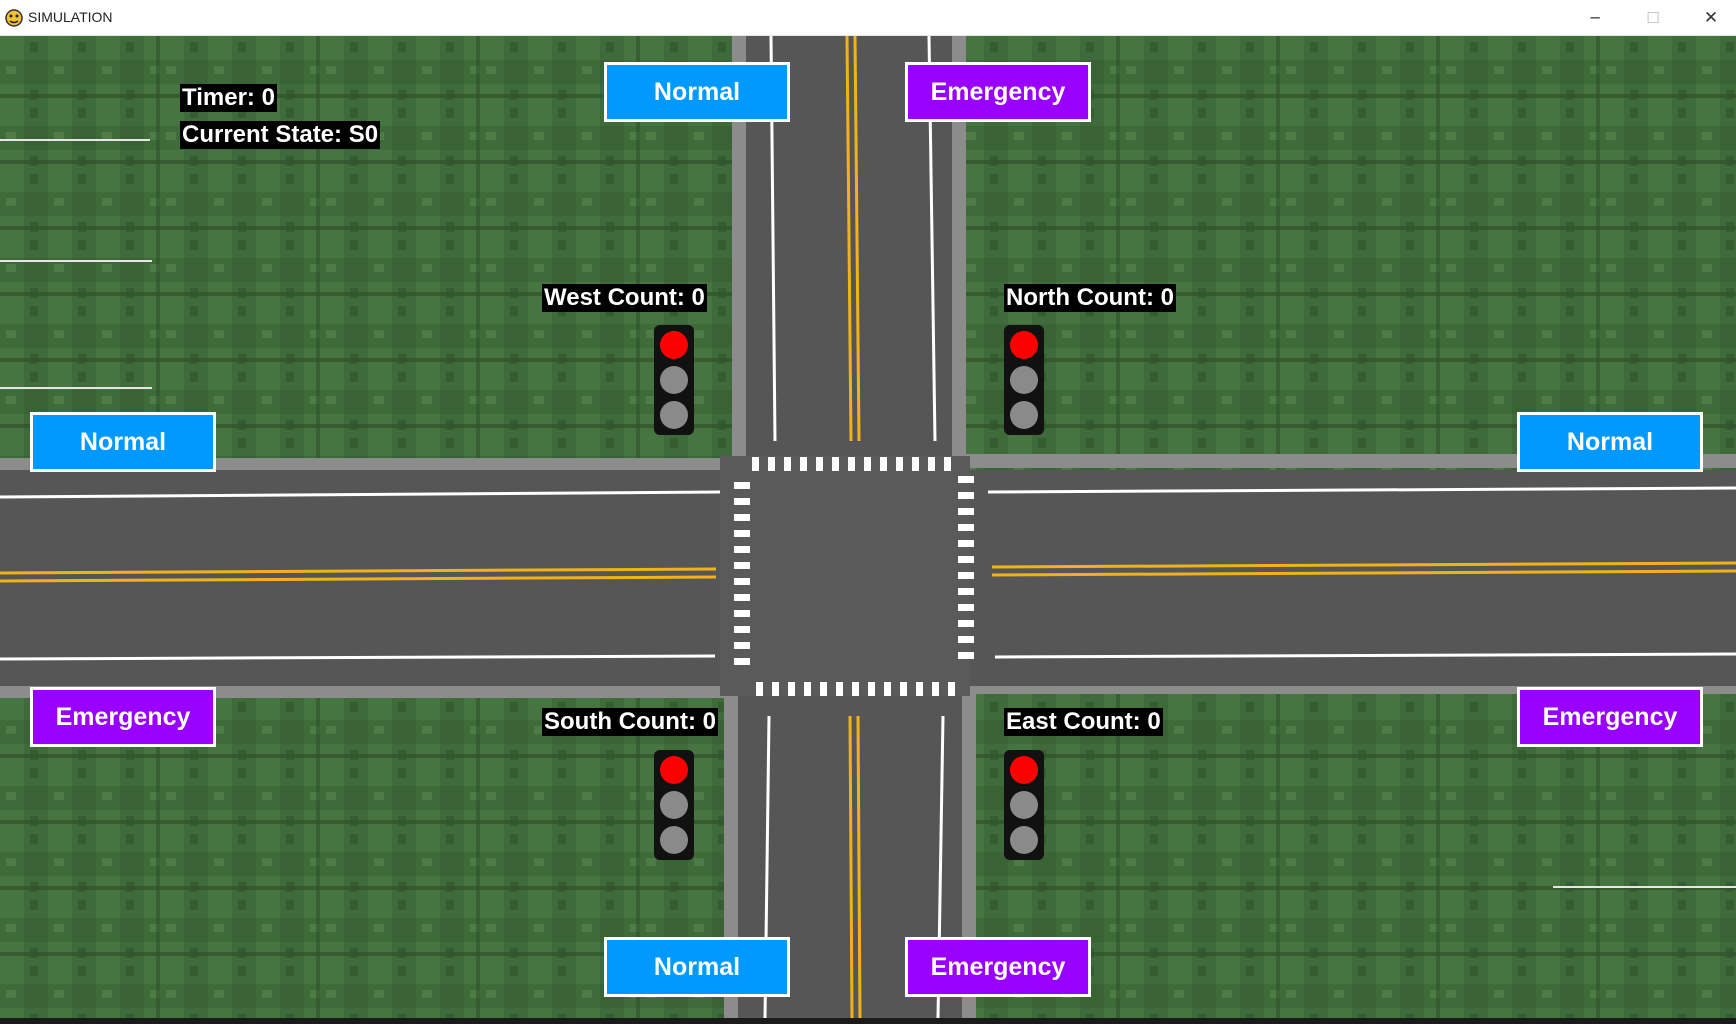 The image size is (1736, 1024). Describe the element at coordinates (697, 967) in the screenshot. I see `south-normal-button: Normal` at that location.